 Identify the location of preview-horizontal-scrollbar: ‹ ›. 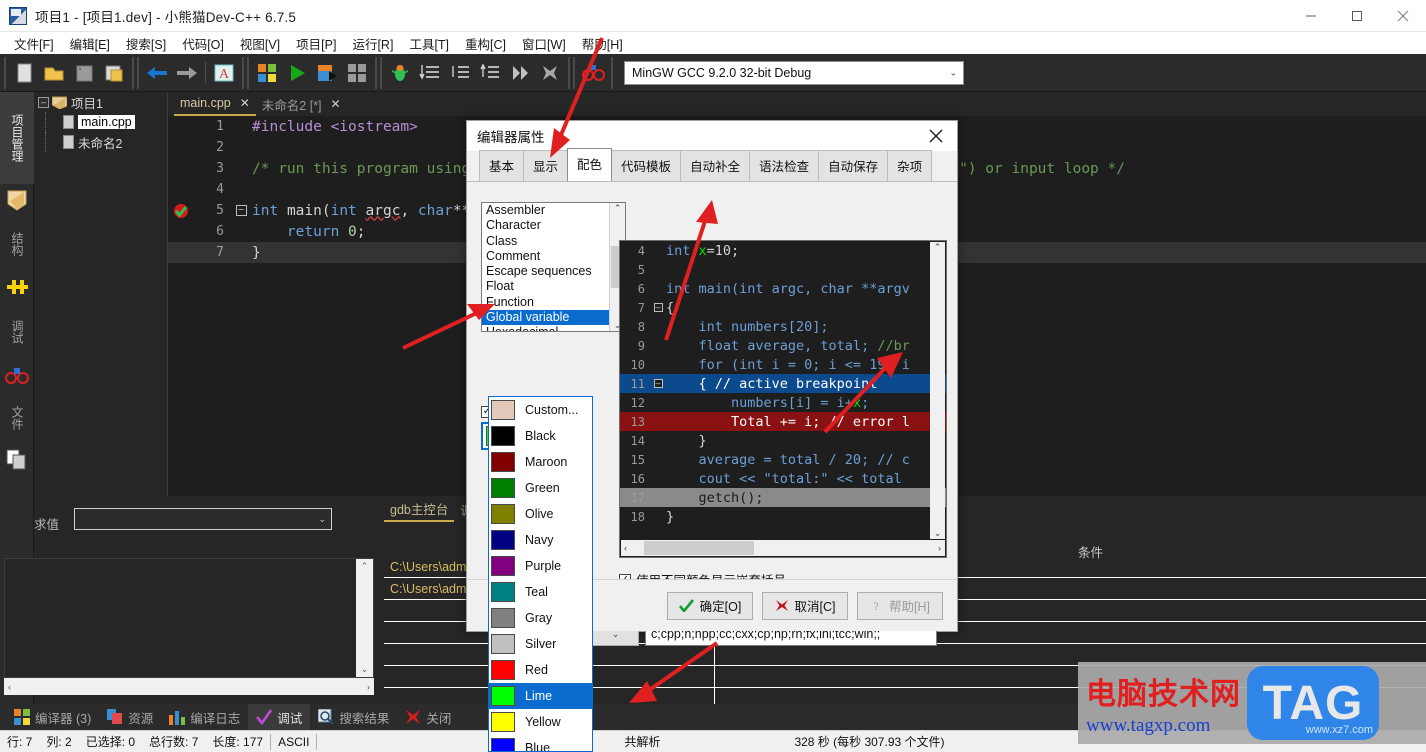
(783, 548).